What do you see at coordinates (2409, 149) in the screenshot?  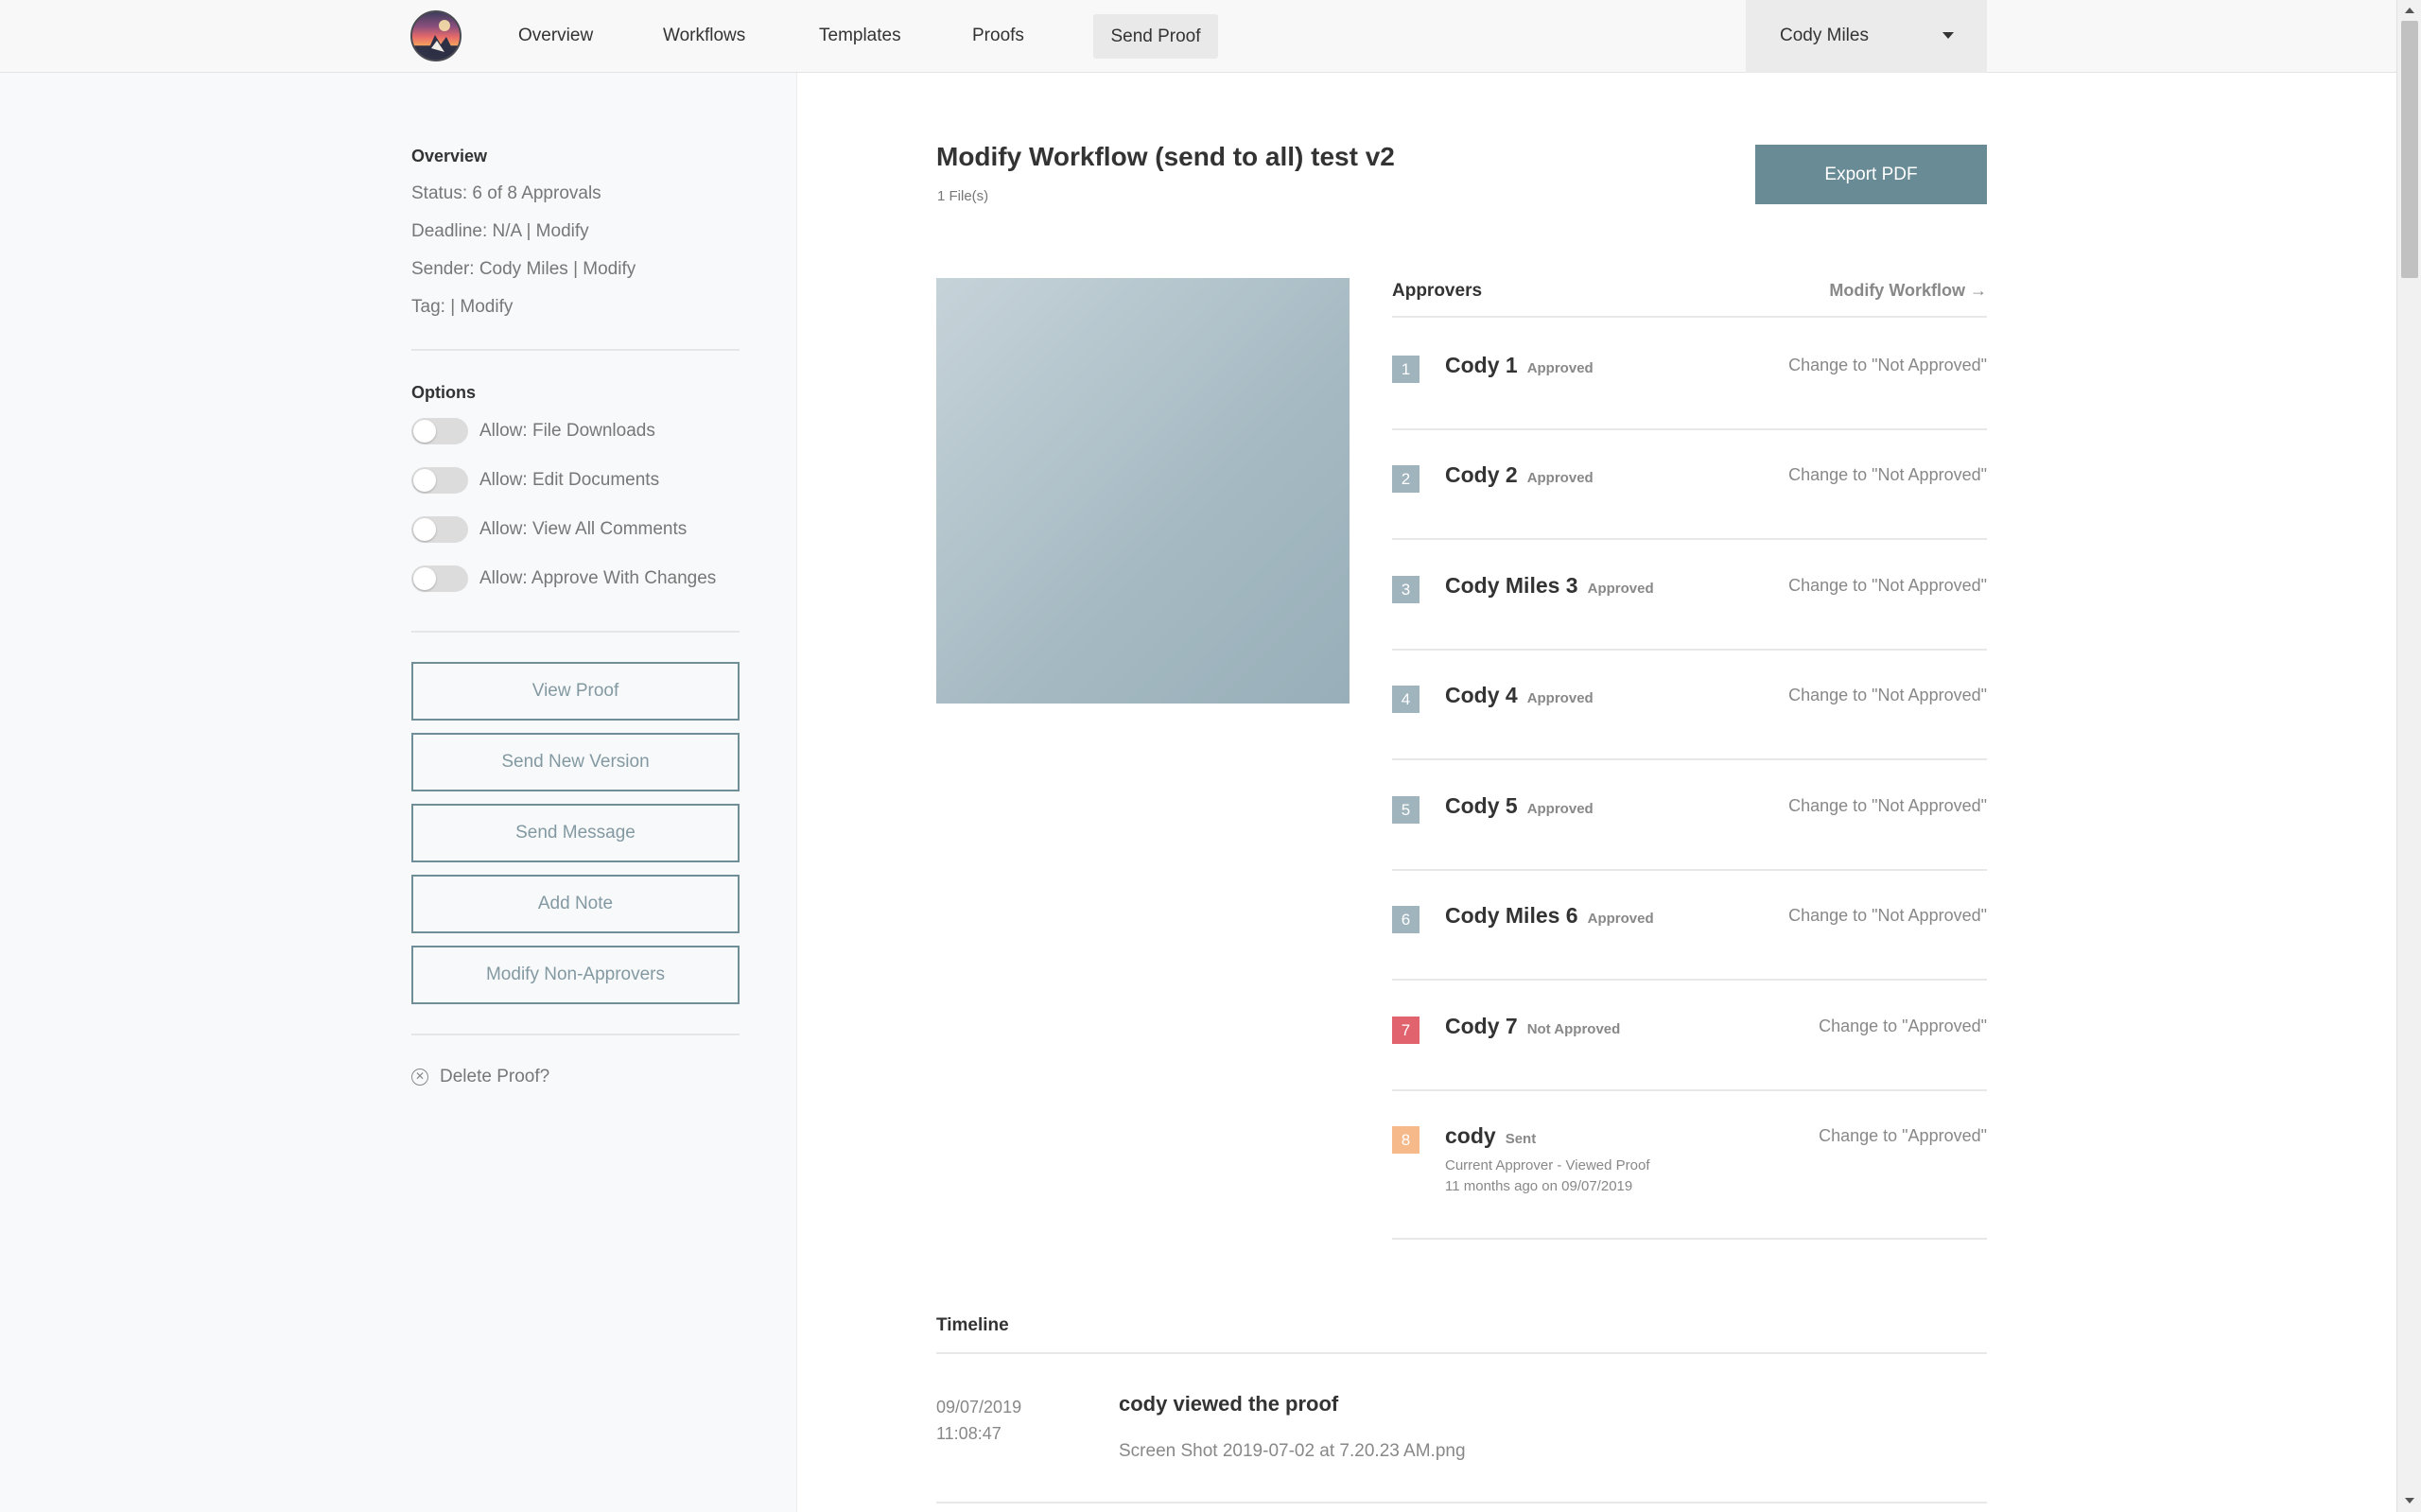 I see `scroll-thumb` at bounding box center [2409, 149].